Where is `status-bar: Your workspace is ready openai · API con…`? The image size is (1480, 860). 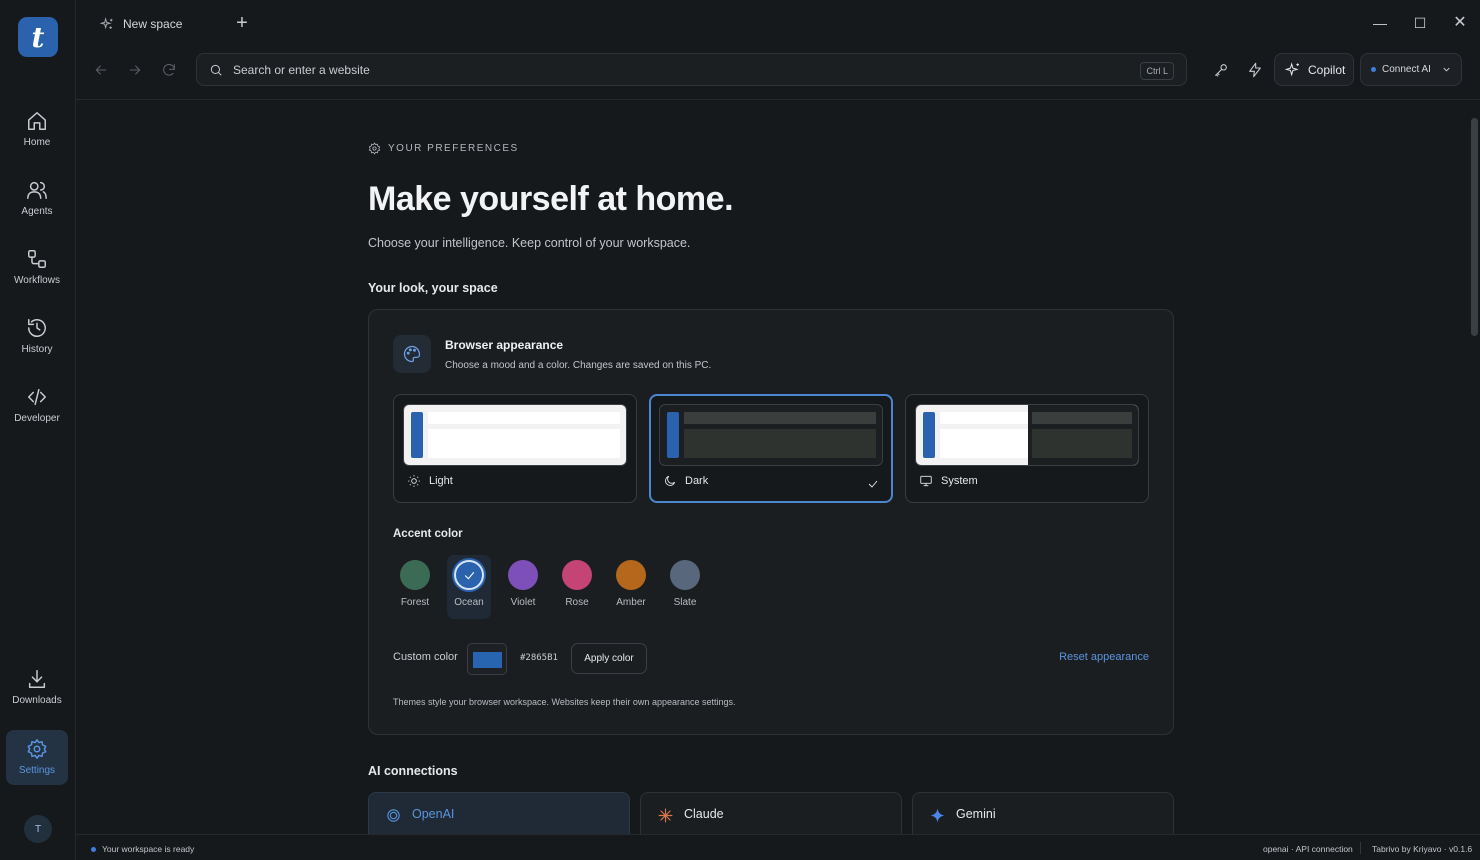
status-bar: Your workspace is ready openai · API con… is located at coordinates (778, 847).